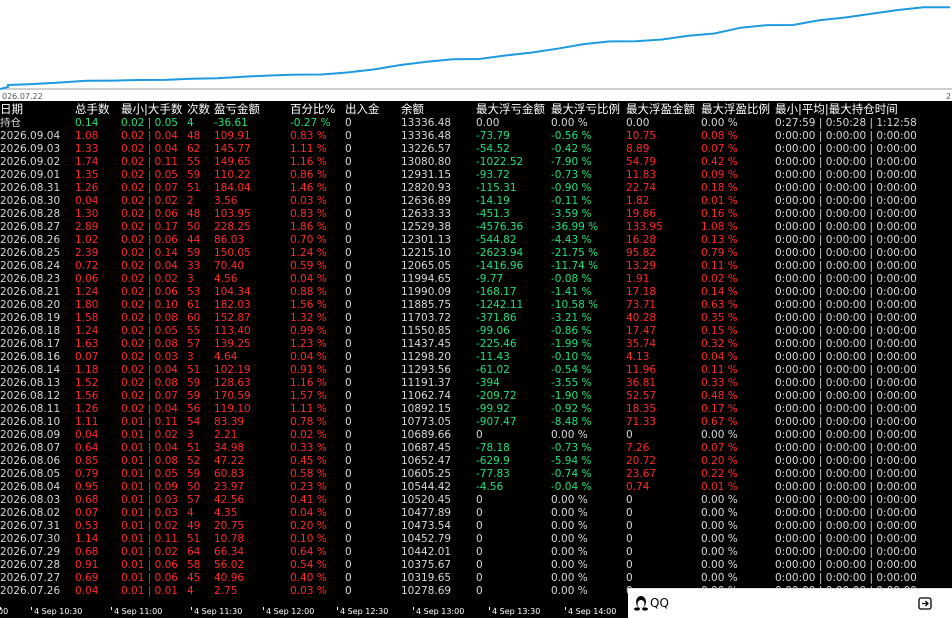 This screenshot has height=618, width=952. What do you see at coordinates (87, 591) in the screenshot?
I see `table-cell-lots: 0.04` at bounding box center [87, 591].